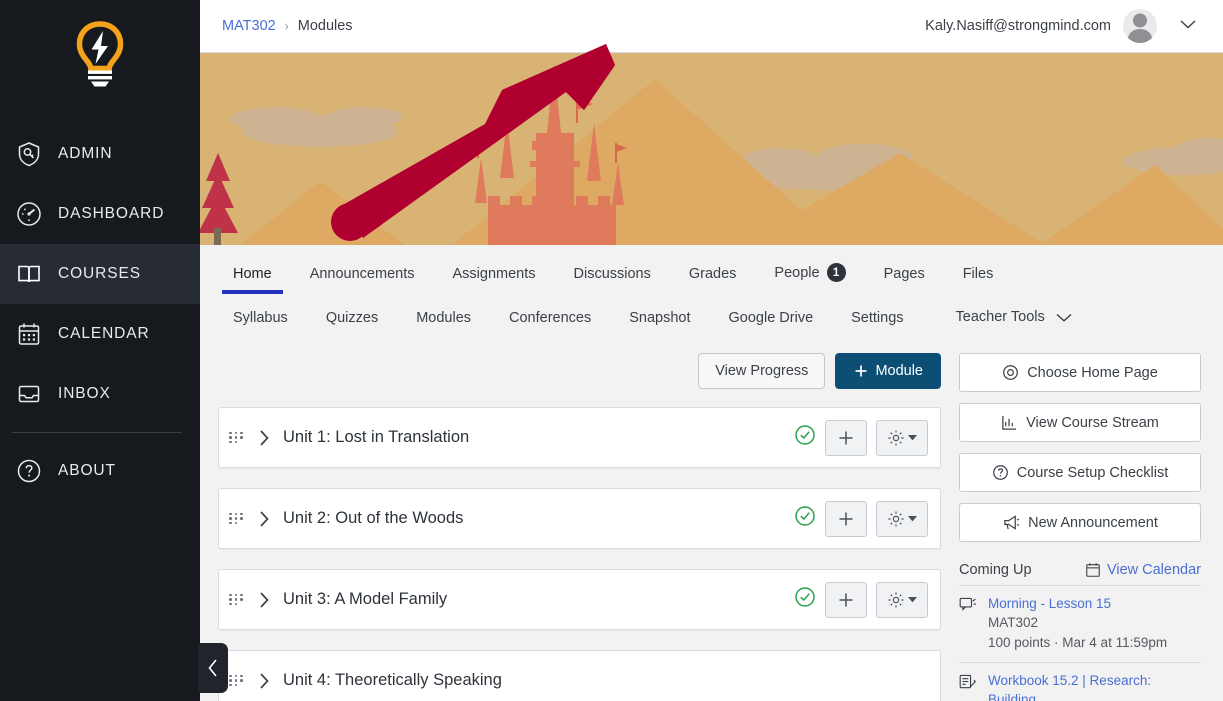  What do you see at coordinates (579, 599) in the screenshot?
I see `table-row: Unit 3: A Model Family` at bounding box center [579, 599].